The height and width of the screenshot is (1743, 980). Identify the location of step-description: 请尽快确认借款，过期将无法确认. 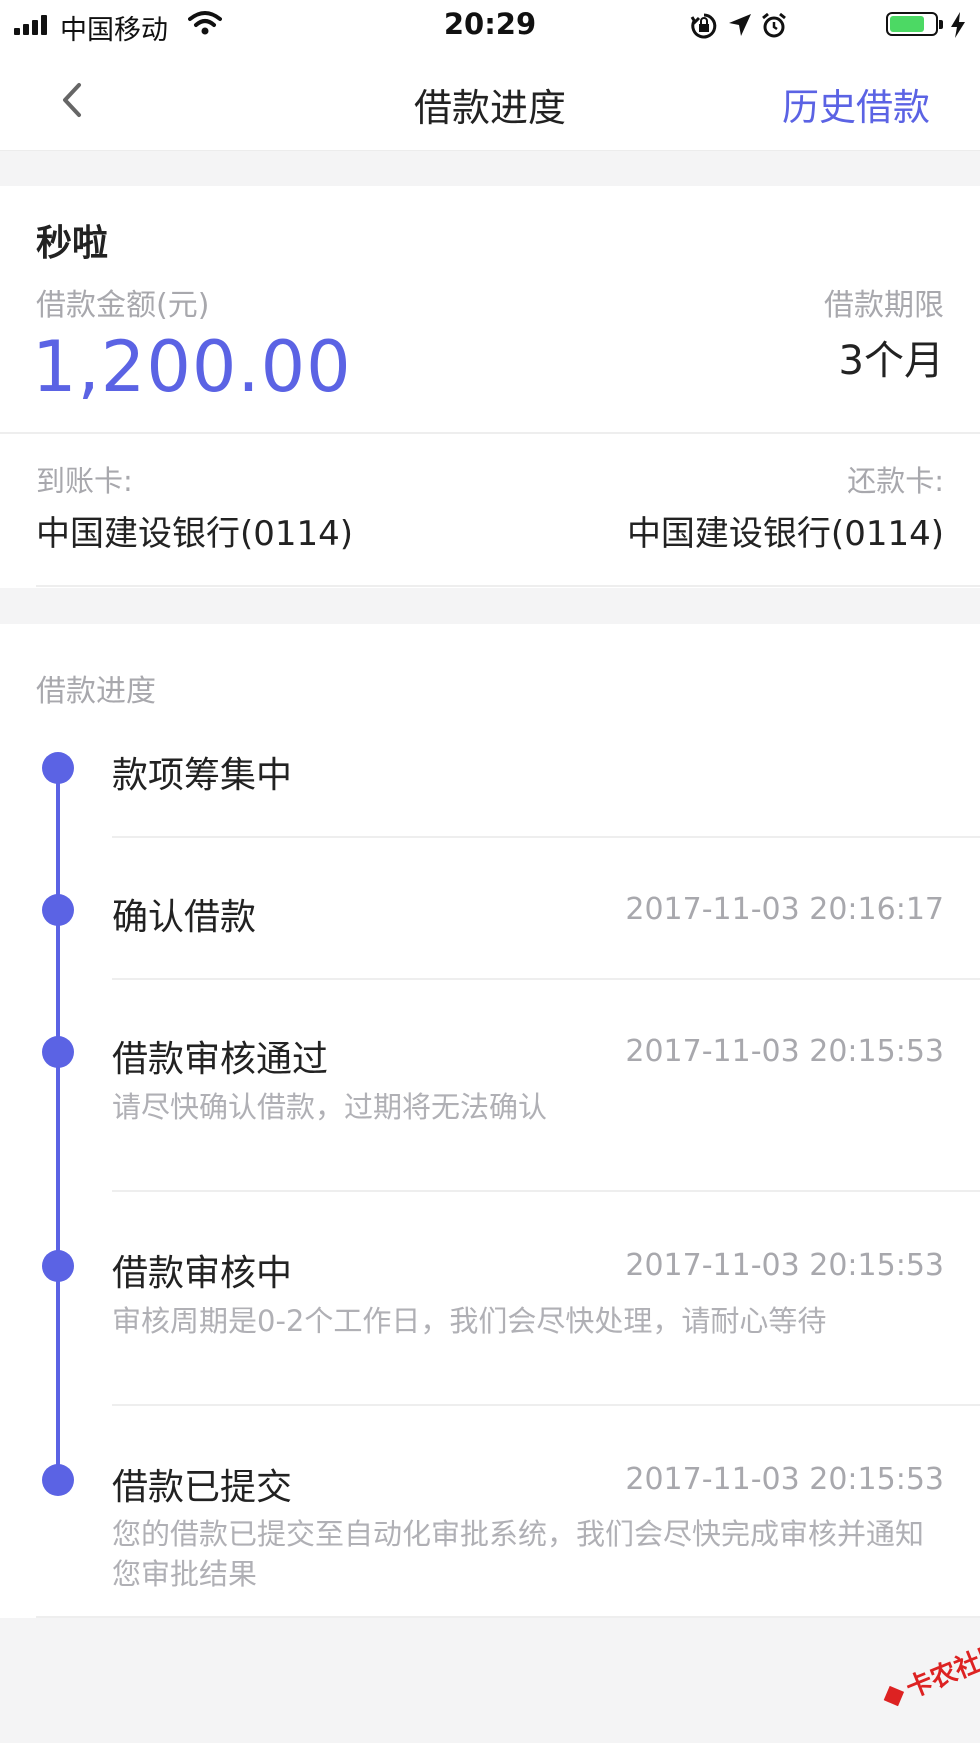
(330, 1107).